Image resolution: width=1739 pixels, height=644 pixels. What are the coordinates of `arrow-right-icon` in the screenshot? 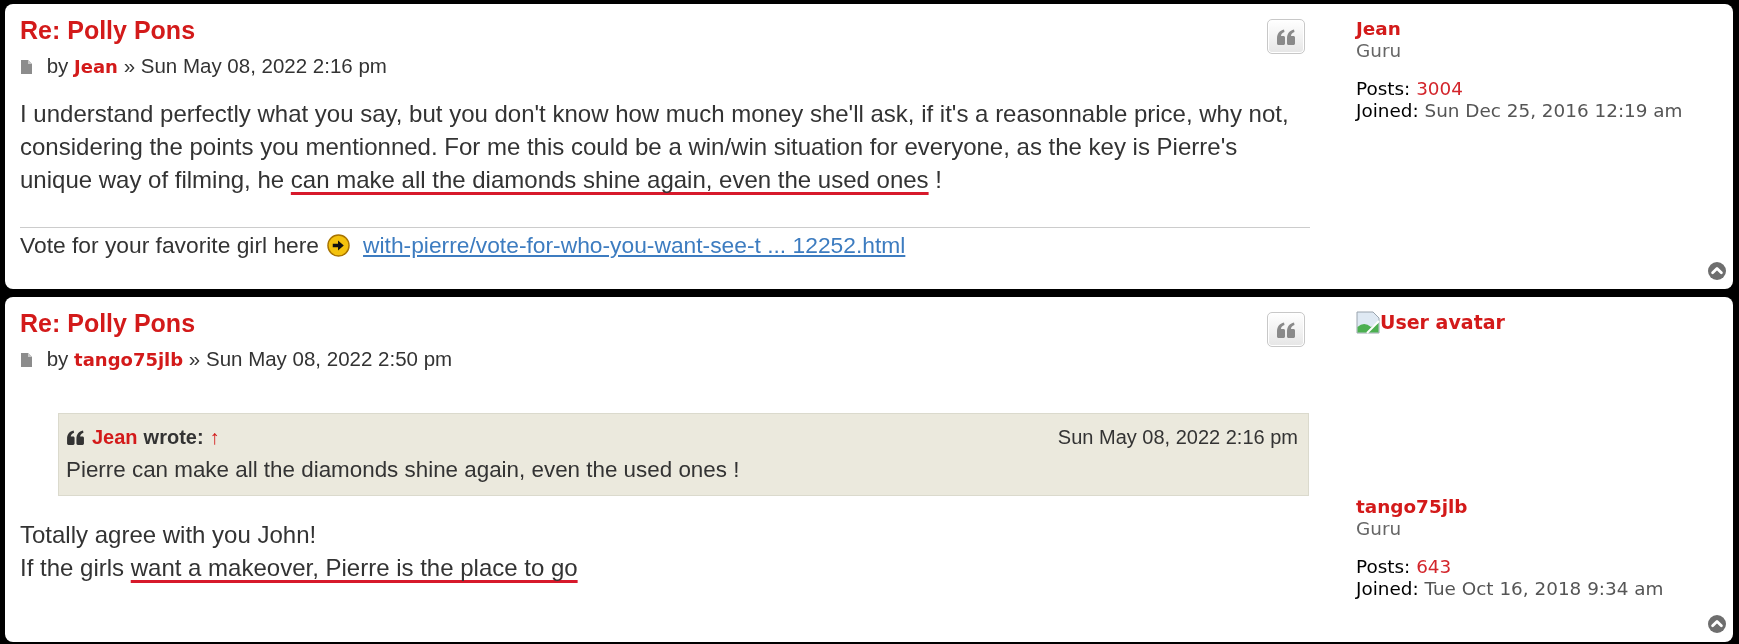 It's located at (339, 245).